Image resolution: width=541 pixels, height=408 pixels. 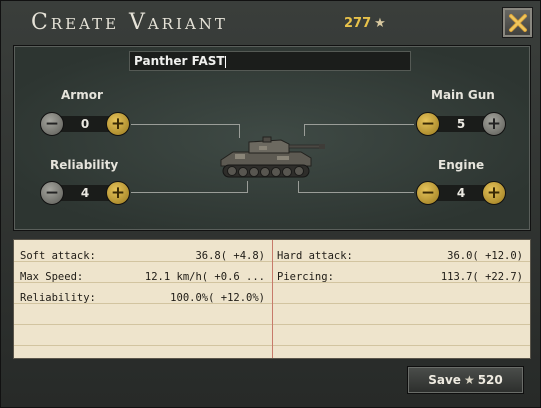 What do you see at coordinates (129, 22) in the screenshot?
I see `dialog-title: Create Variant` at bounding box center [129, 22].